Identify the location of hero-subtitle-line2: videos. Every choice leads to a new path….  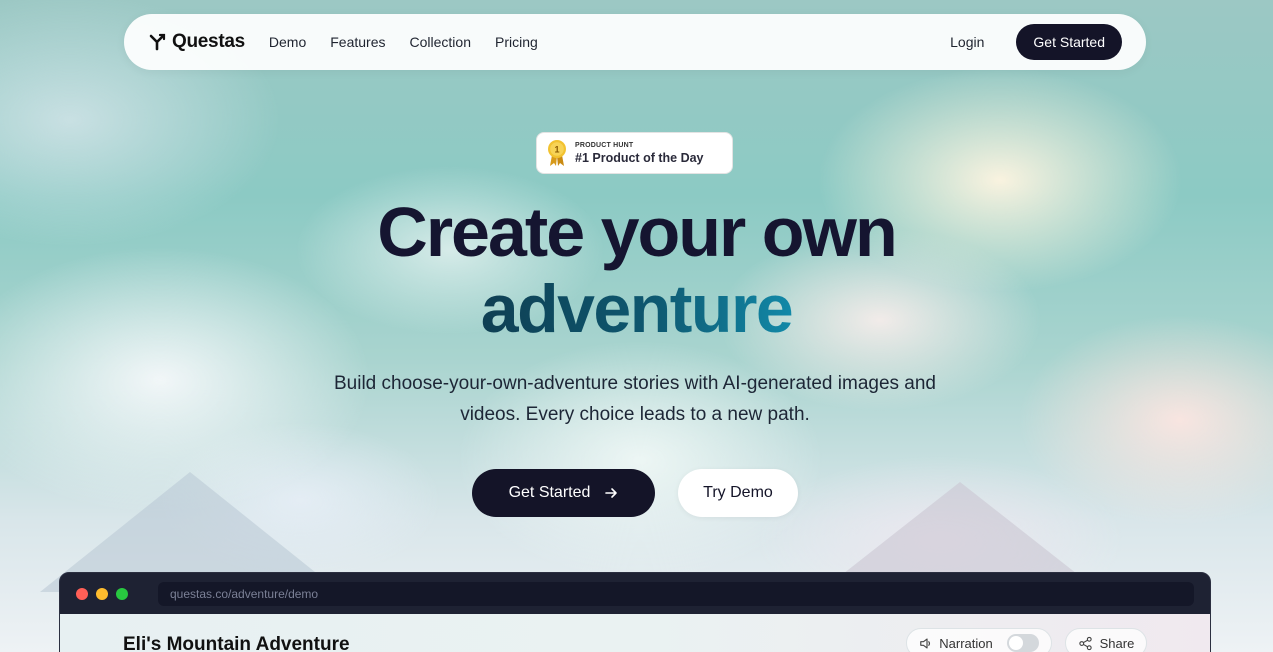
(635, 414).